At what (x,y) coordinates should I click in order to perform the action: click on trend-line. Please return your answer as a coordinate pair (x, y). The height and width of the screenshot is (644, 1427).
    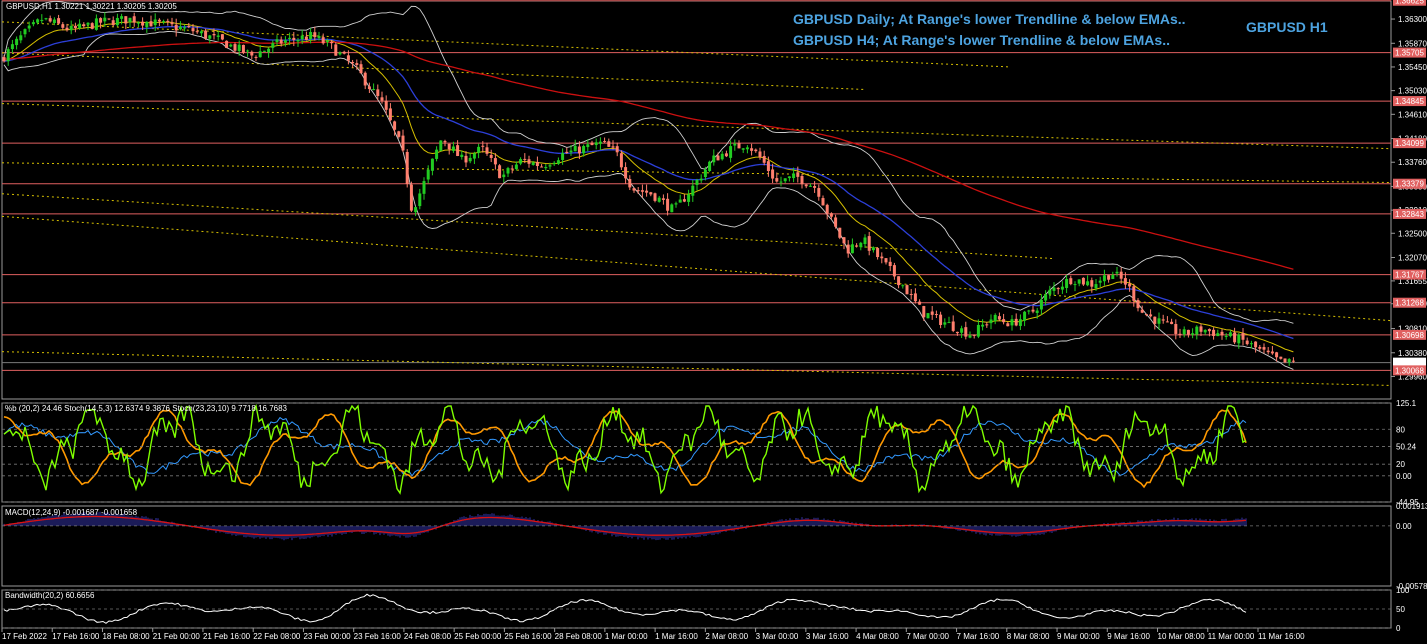
    Looking at the image, I should click on (696, 126).